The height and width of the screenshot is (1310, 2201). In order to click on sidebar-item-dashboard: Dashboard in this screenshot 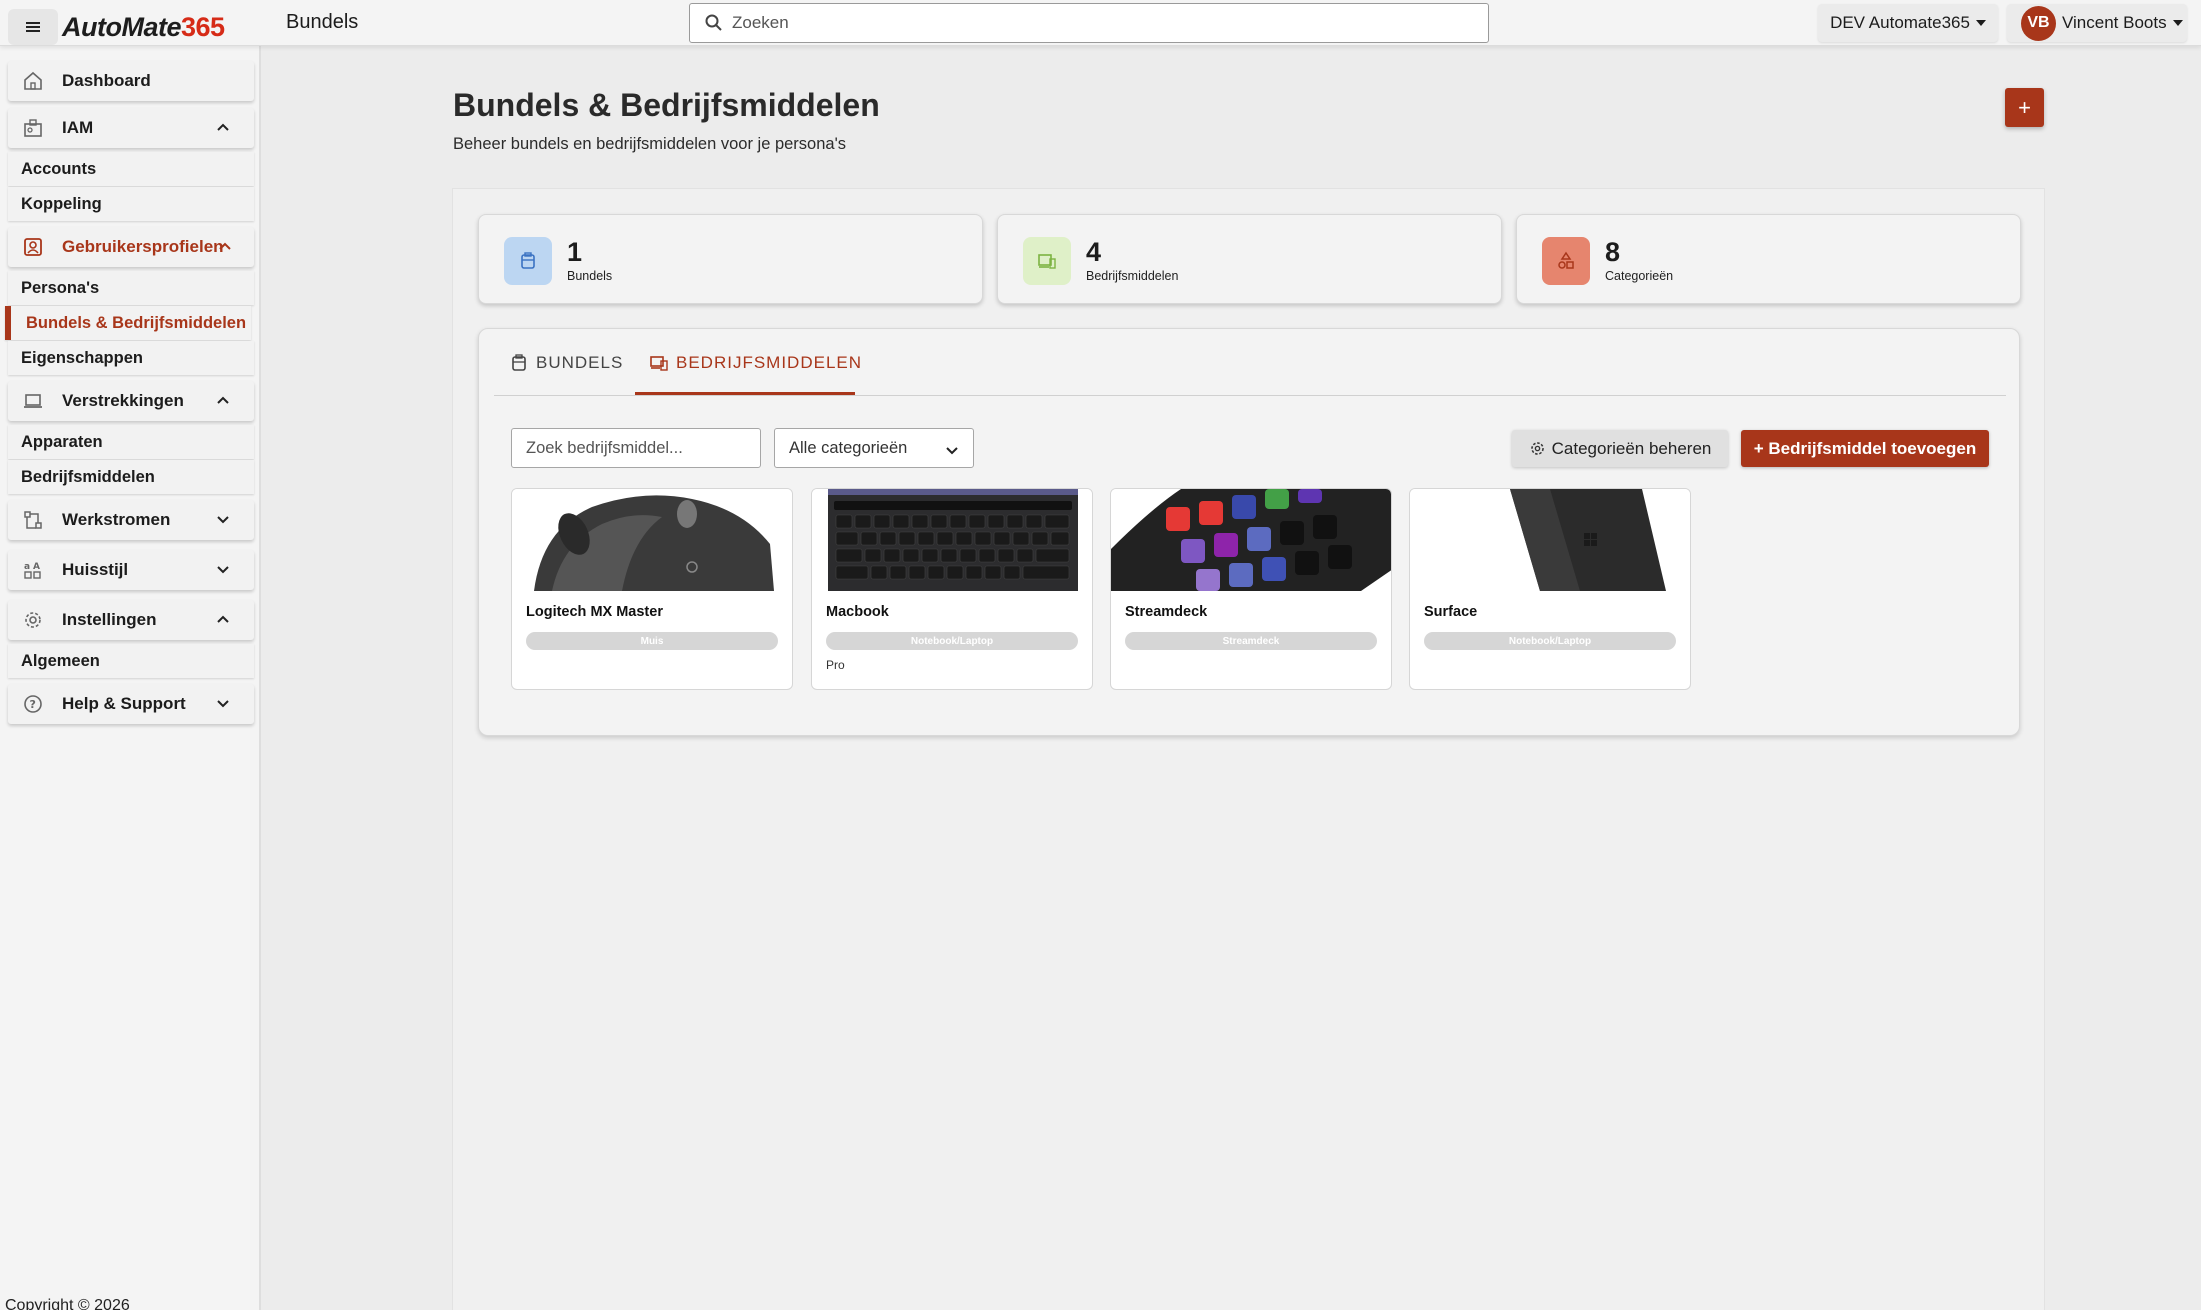, I will do `click(131, 81)`.